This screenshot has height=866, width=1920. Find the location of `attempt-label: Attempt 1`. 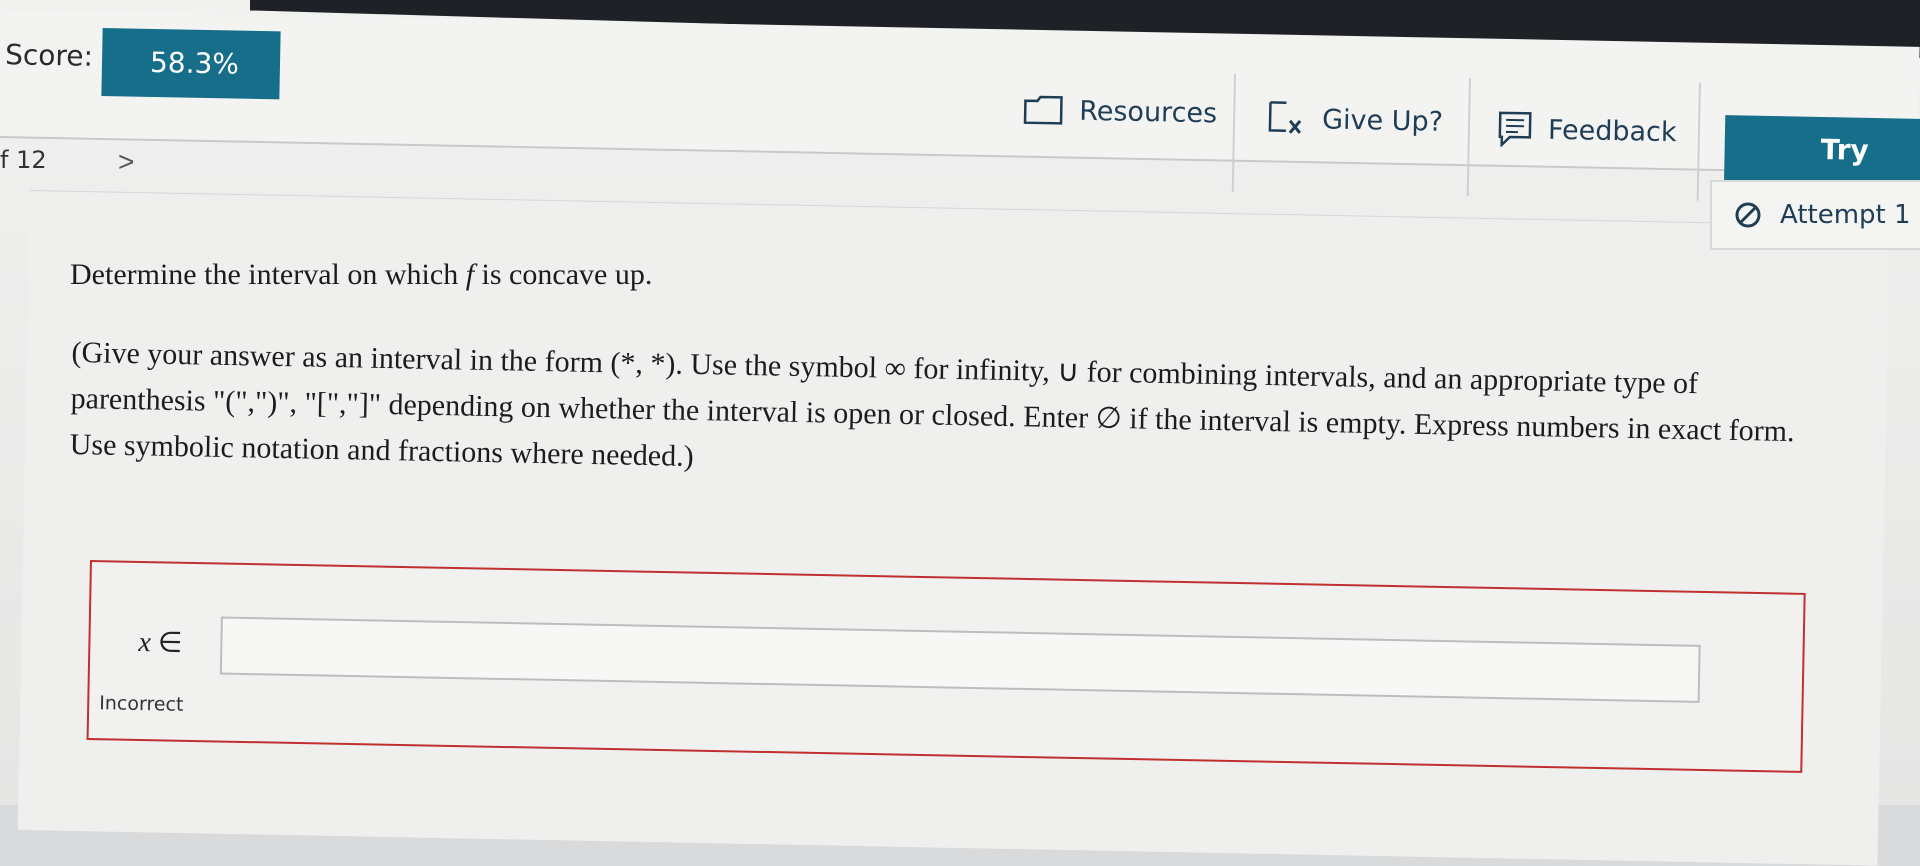

attempt-label: Attempt 1 is located at coordinates (1845, 215).